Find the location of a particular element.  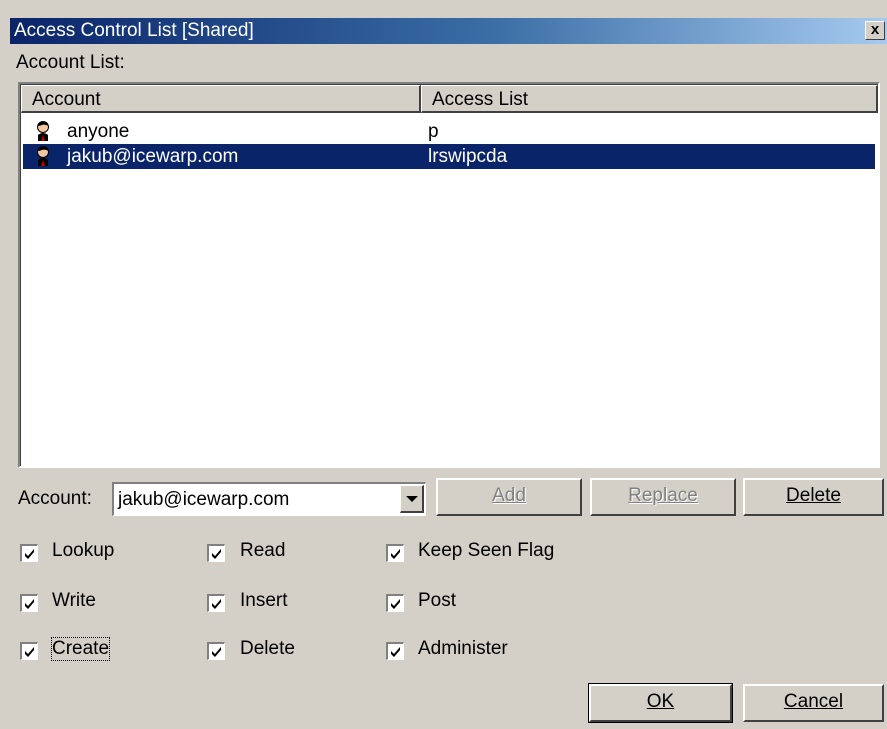

access-rights: p is located at coordinates (433, 131).